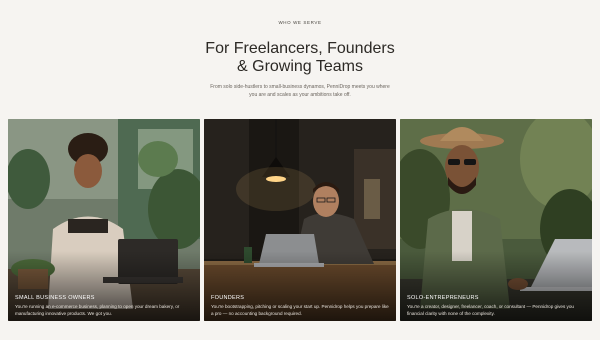 The height and width of the screenshot is (340, 600). What do you see at coordinates (300, 22) in the screenshot?
I see `section-eyebrow: WHO WE SERVE` at bounding box center [300, 22].